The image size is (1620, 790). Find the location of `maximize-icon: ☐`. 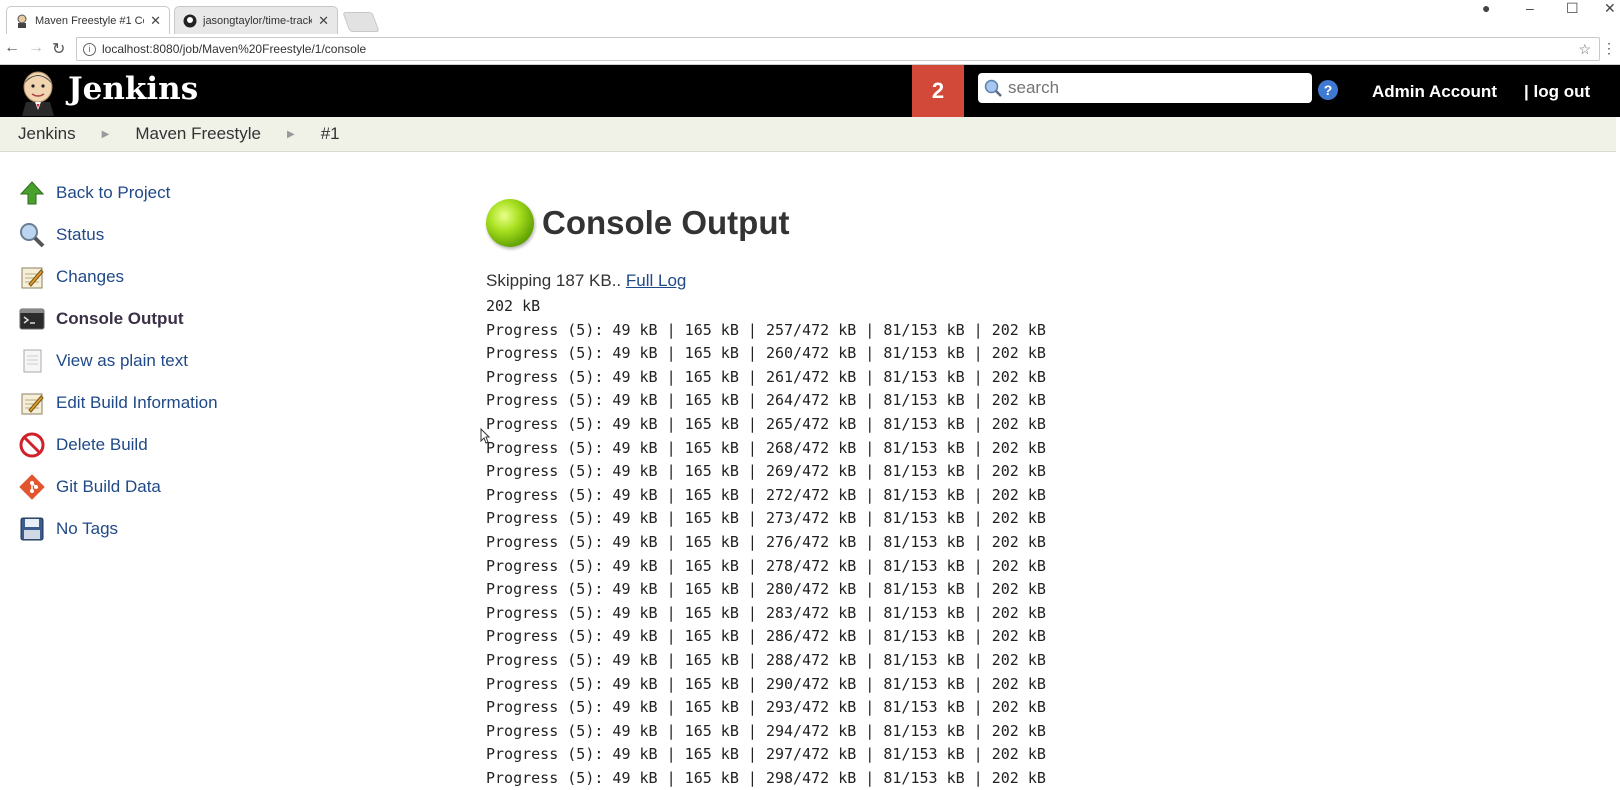

maximize-icon: ☐ is located at coordinates (1572, 8).